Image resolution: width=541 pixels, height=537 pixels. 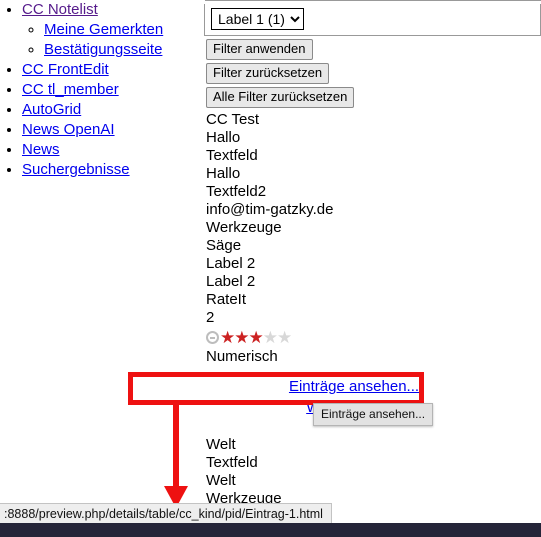 I want to click on reset-filter-button: Filter zurücksetzen, so click(x=268, y=73).